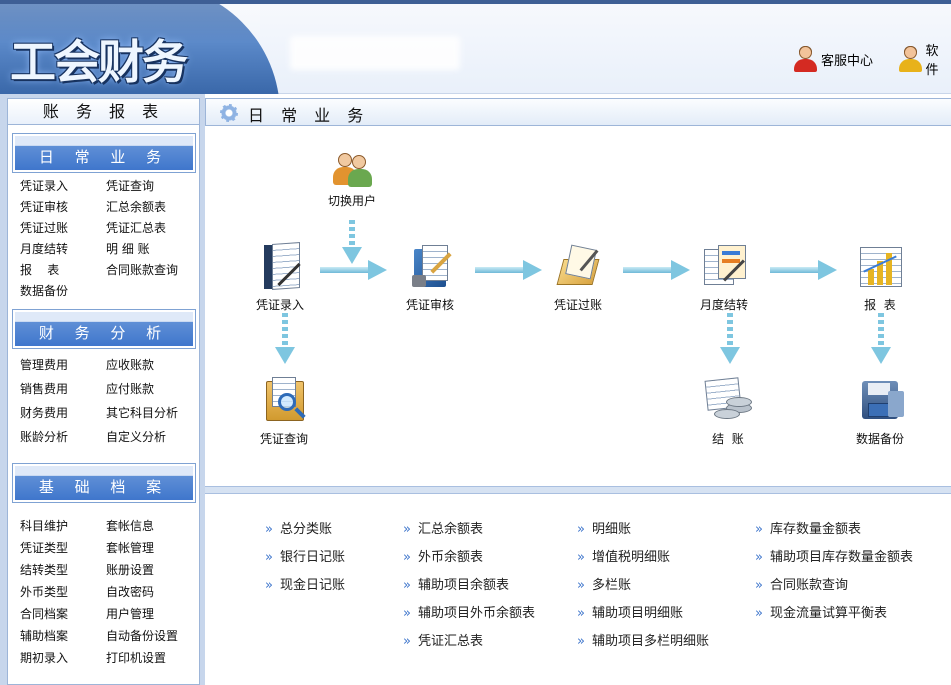 This screenshot has height=685, width=951. Describe the element at coordinates (643, 532) in the screenshot. I see `report-link-detail-ledger: 明细账` at that location.